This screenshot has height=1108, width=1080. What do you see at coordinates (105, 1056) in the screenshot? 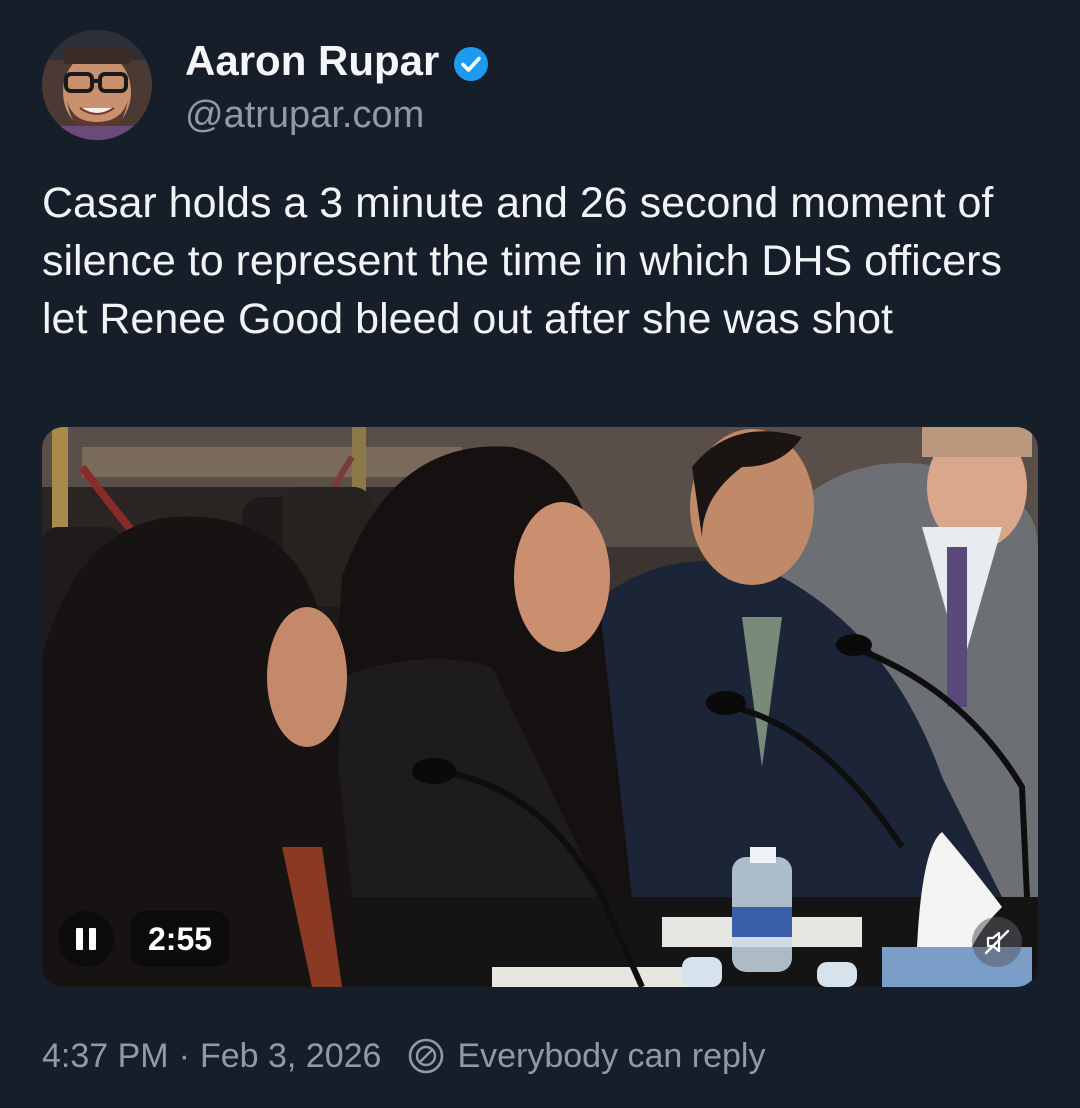
I see `post-time: 4:37 PM` at bounding box center [105, 1056].